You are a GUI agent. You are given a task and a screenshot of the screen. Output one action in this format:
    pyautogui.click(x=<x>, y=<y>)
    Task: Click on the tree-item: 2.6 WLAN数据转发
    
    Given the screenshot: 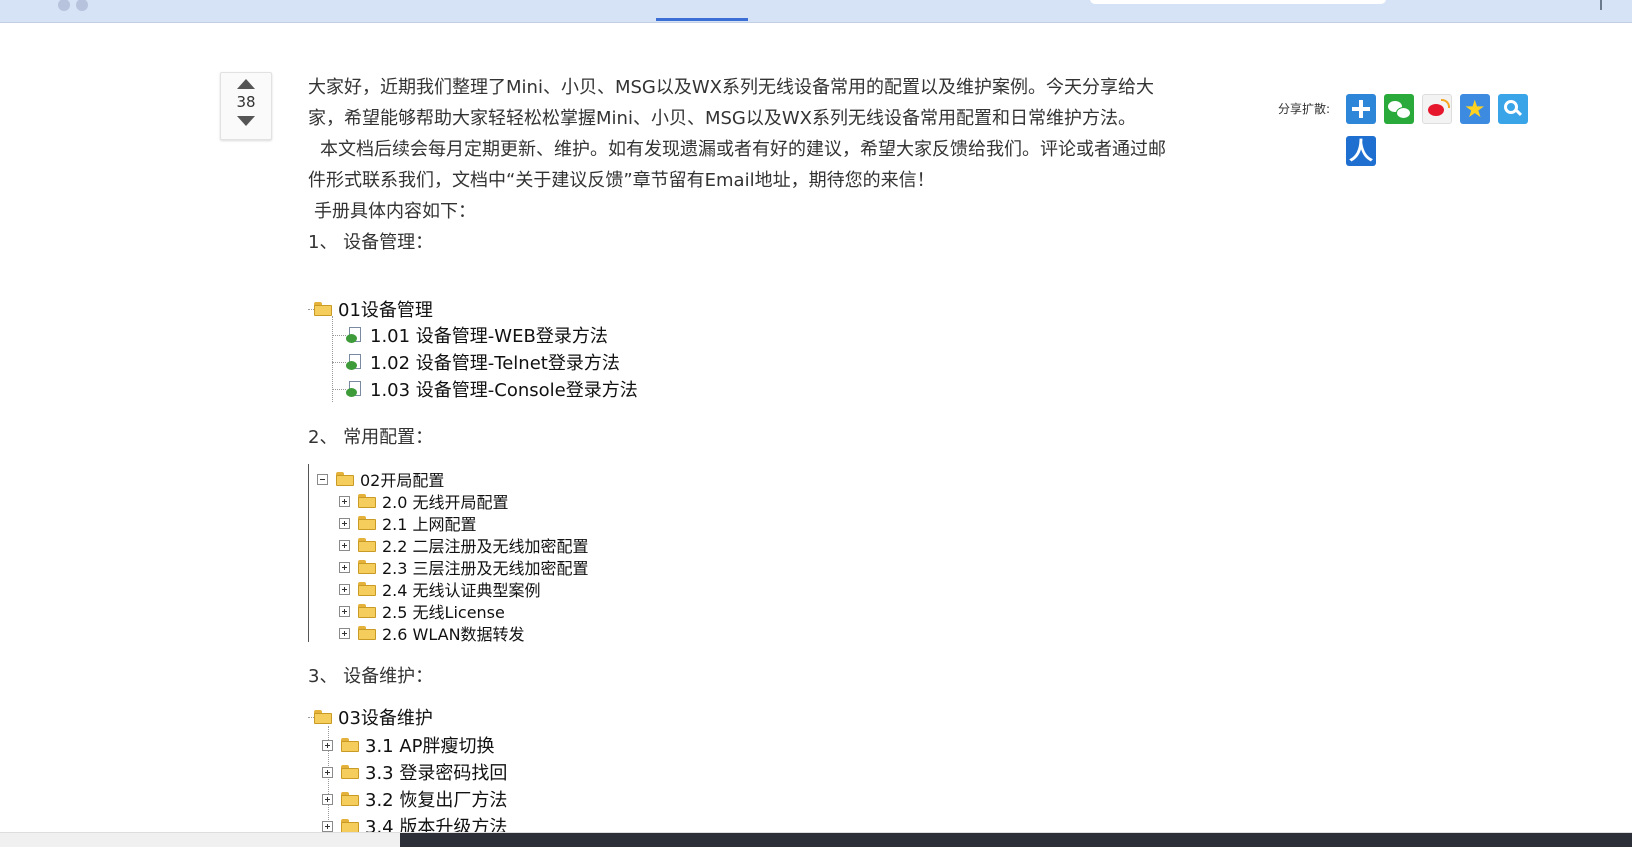 What is the action you would take?
    pyautogui.click(x=432, y=632)
    